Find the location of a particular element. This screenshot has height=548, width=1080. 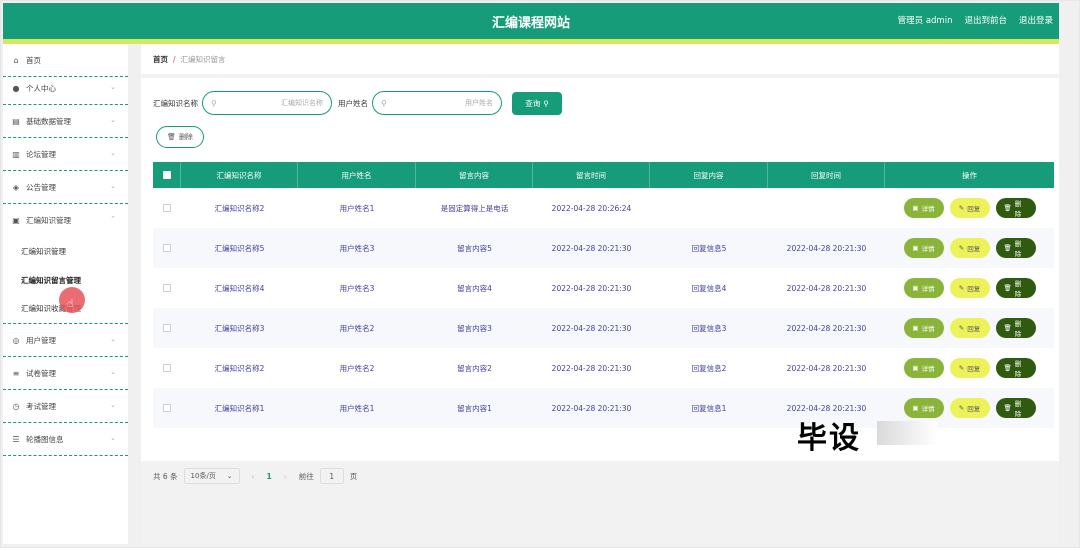

hand-cursor-icon: ☝ is located at coordinates (70, 303).